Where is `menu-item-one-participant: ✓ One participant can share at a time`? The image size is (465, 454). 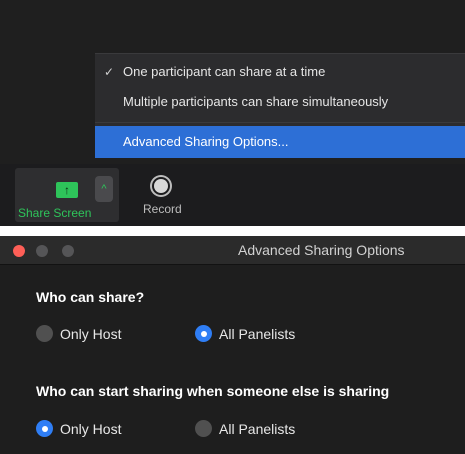
menu-item-one-participant: ✓ One participant can share at a time is located at coordinates (280, 72).